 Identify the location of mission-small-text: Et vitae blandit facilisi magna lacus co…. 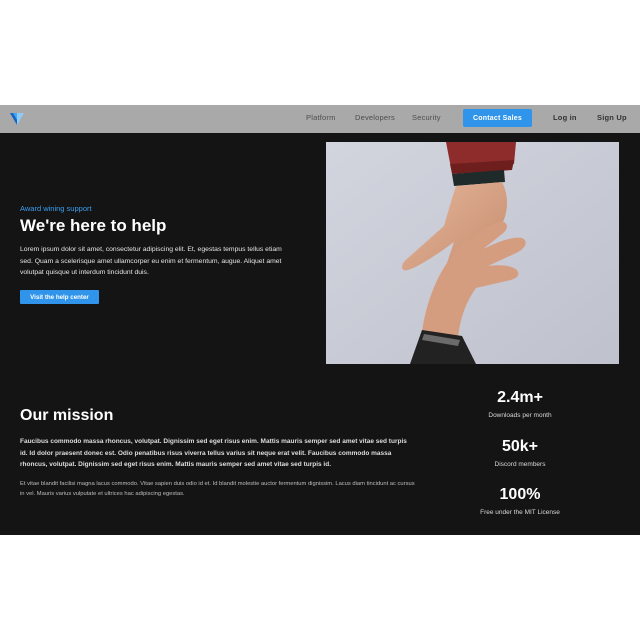
(217, 489).